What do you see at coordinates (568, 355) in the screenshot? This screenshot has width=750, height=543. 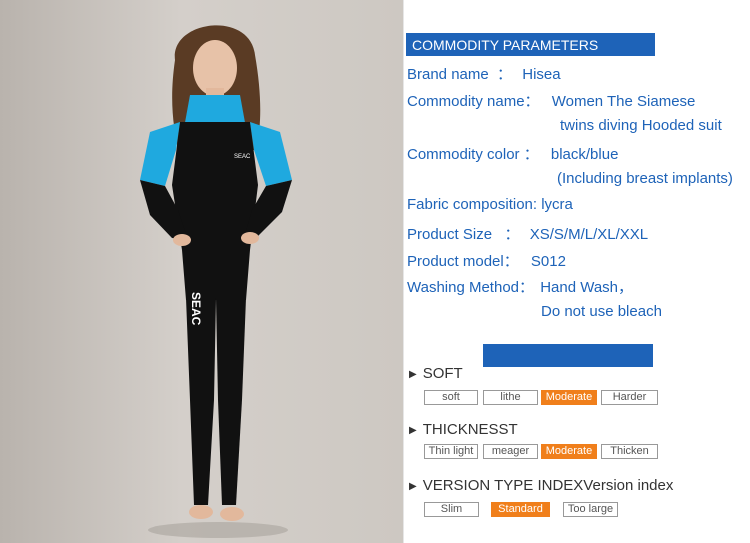 I see `section-divider-bar` at bounding box center [568, 355].